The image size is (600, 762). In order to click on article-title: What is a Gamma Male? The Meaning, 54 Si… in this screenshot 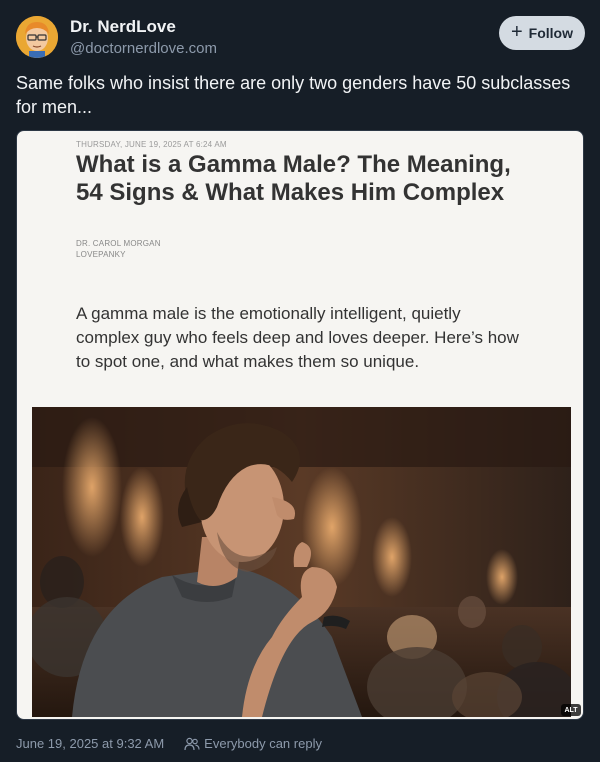, I will do `click(293, 178)`.